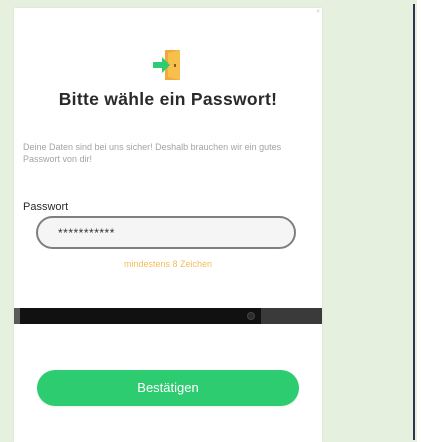 The image size is (421, 442). Describe the element at coordinates (17, 316) in the screenshot. I see `bar-badge` at that location.